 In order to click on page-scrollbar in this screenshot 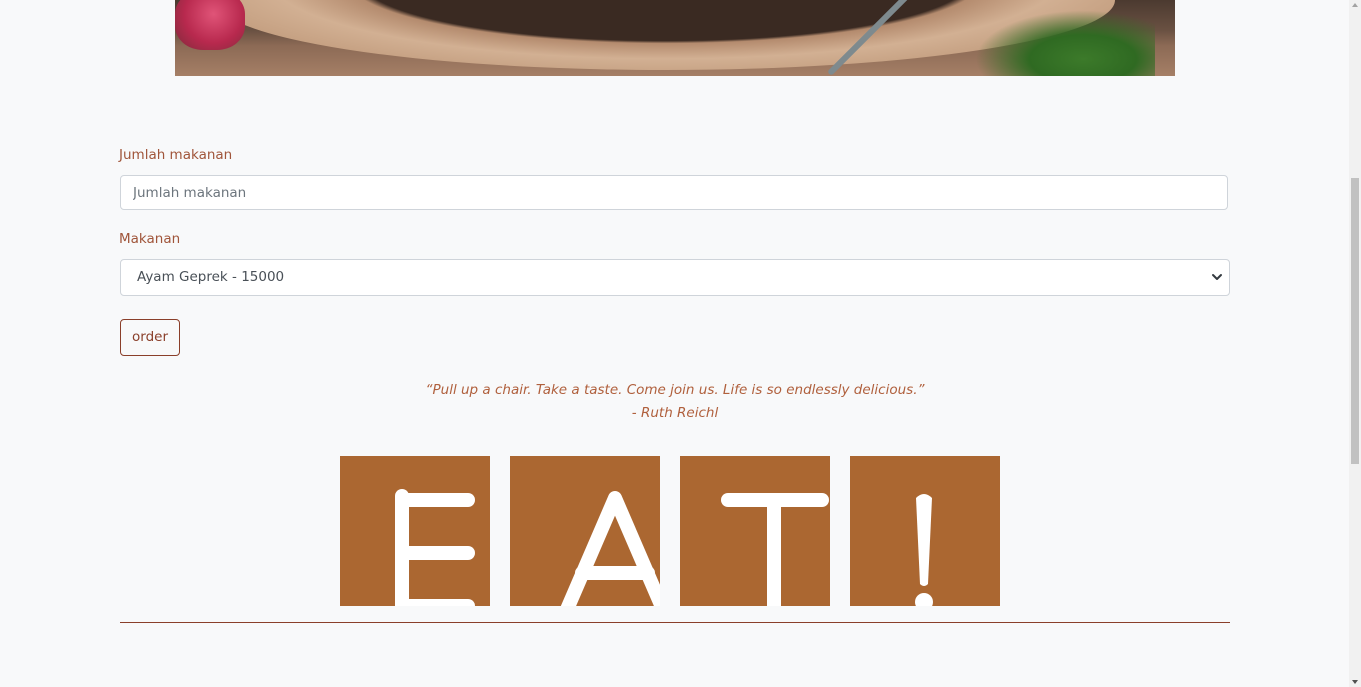, I will do `click(1355, 343)`.